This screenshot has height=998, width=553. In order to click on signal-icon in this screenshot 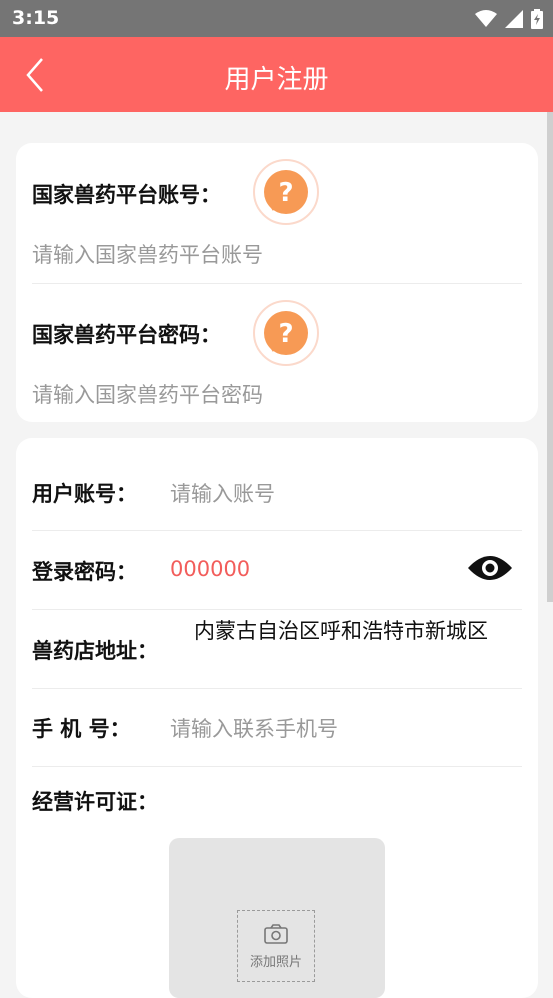, I will do `click(514, 19)`.